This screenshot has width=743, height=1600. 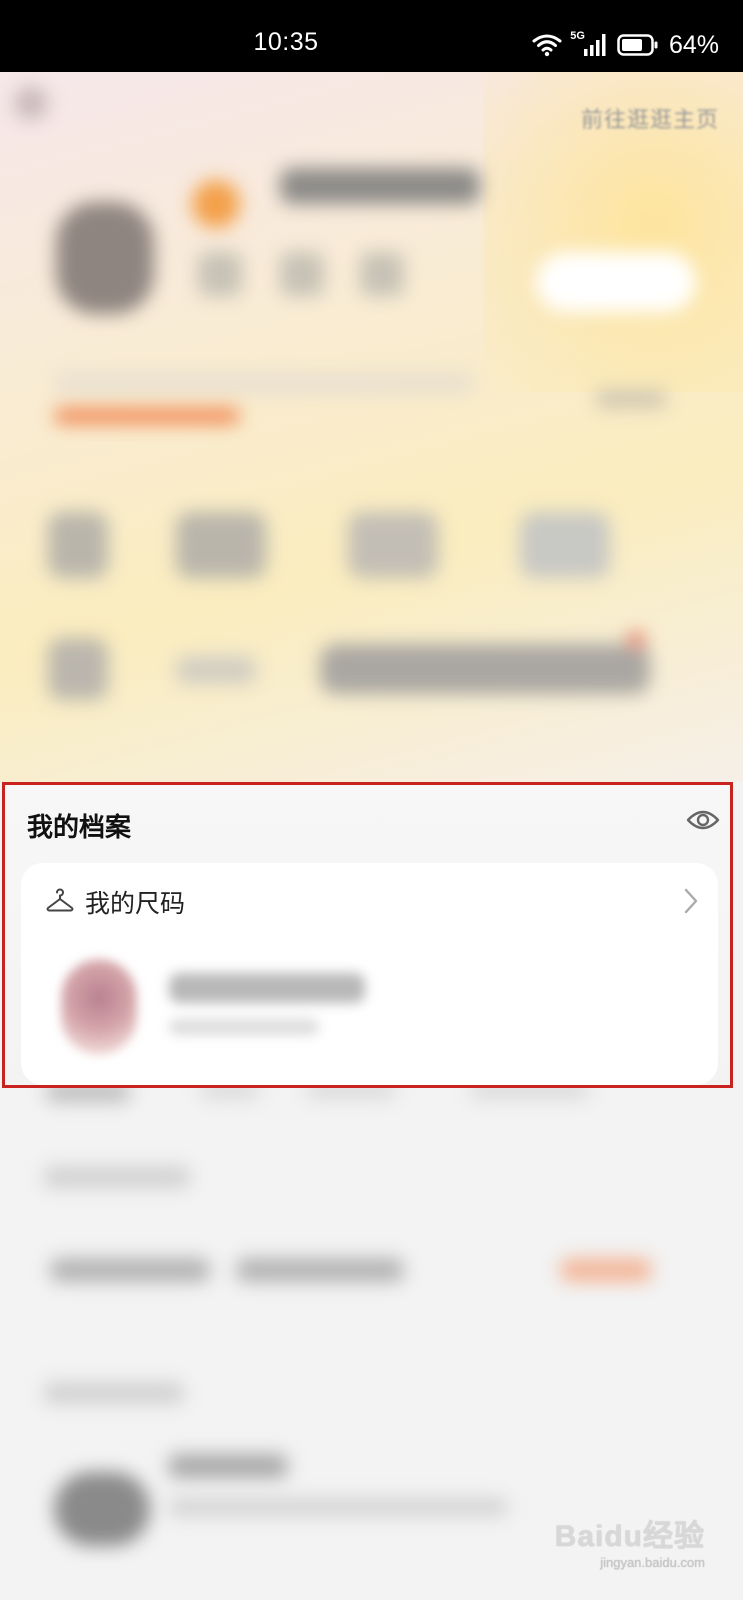 What do you see at coordinates (606, 1270) in the screenshot?
I see `blurred-orange-tag` at bounding box center [606, 1270].